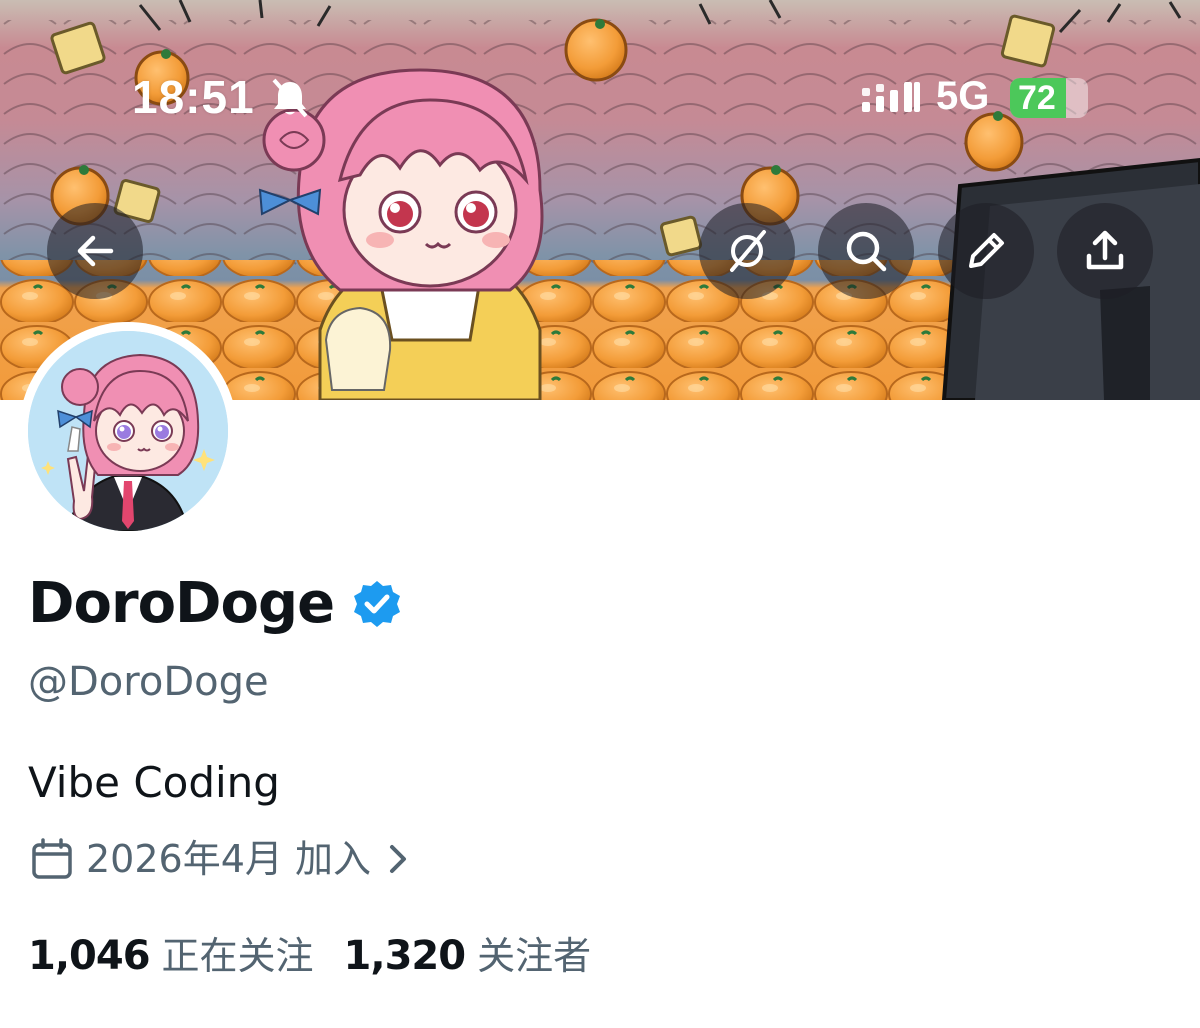 Image resolution: width=1200 pixels, height=1028 pixels. Describe the element at coordinates (52, 858) in the screenshot. I see `calendar-icon` at that location.